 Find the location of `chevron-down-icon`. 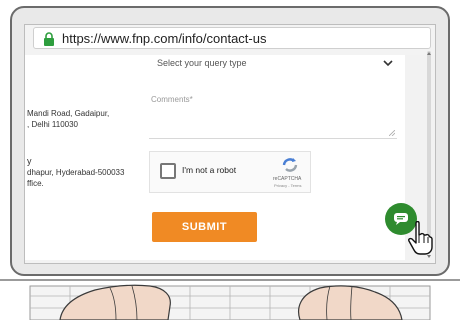

chevron-down-icon is located at coordinates (388, 63).